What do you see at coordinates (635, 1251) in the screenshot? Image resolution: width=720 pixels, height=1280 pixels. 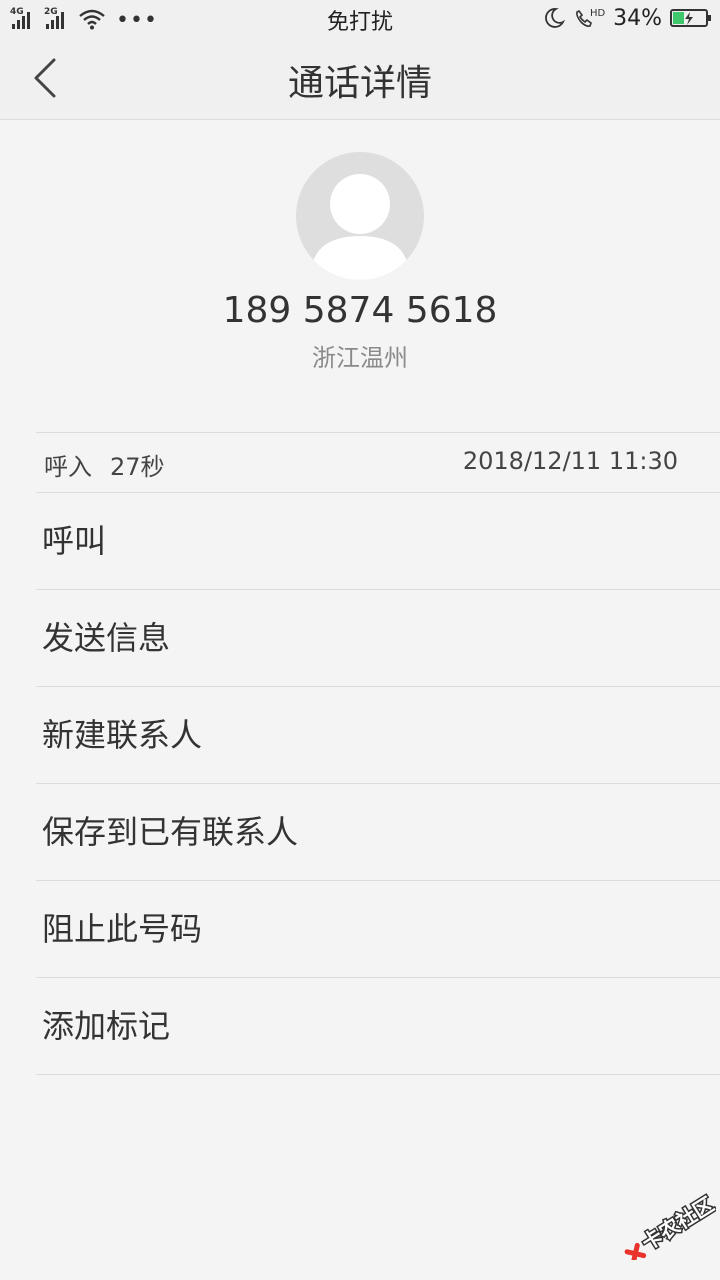 I see `watermark-mark-icon` at bounding box center [635, 1251].